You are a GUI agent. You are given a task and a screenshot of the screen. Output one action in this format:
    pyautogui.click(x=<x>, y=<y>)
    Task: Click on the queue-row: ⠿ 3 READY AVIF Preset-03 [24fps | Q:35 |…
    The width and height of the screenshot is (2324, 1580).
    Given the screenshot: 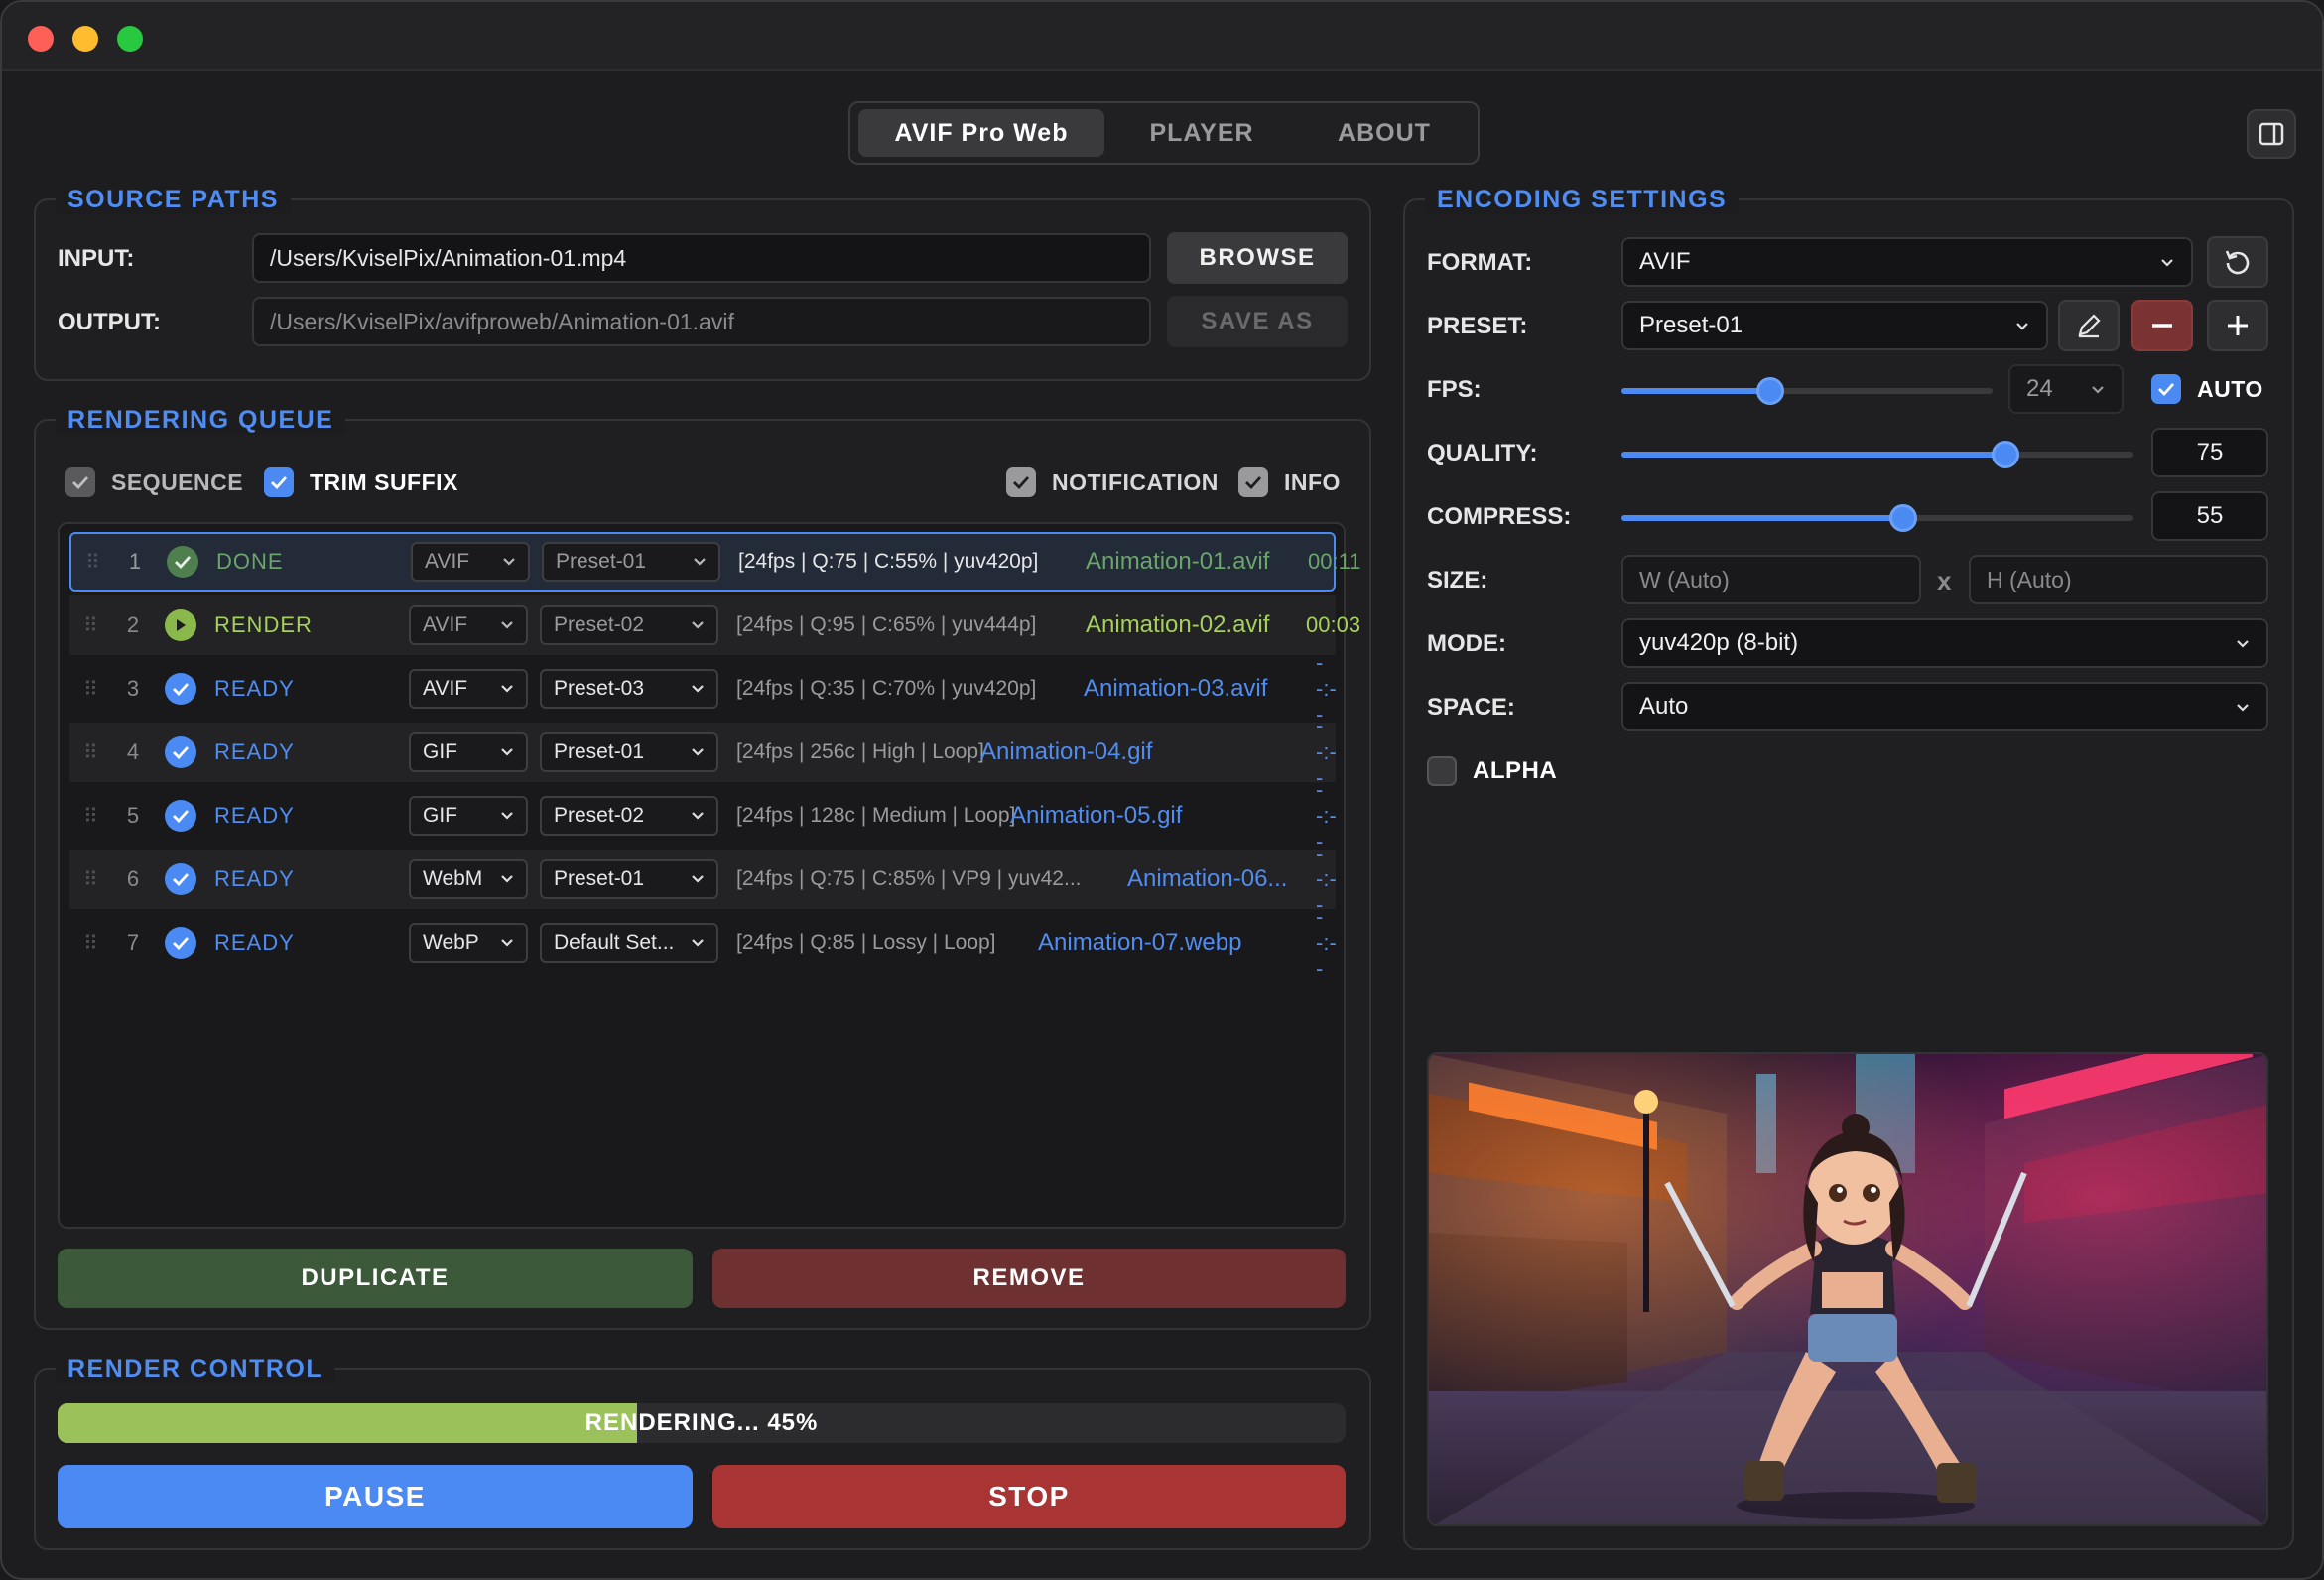 What is the action you would take?
    pyautogui.click(x=703, y=688)
    